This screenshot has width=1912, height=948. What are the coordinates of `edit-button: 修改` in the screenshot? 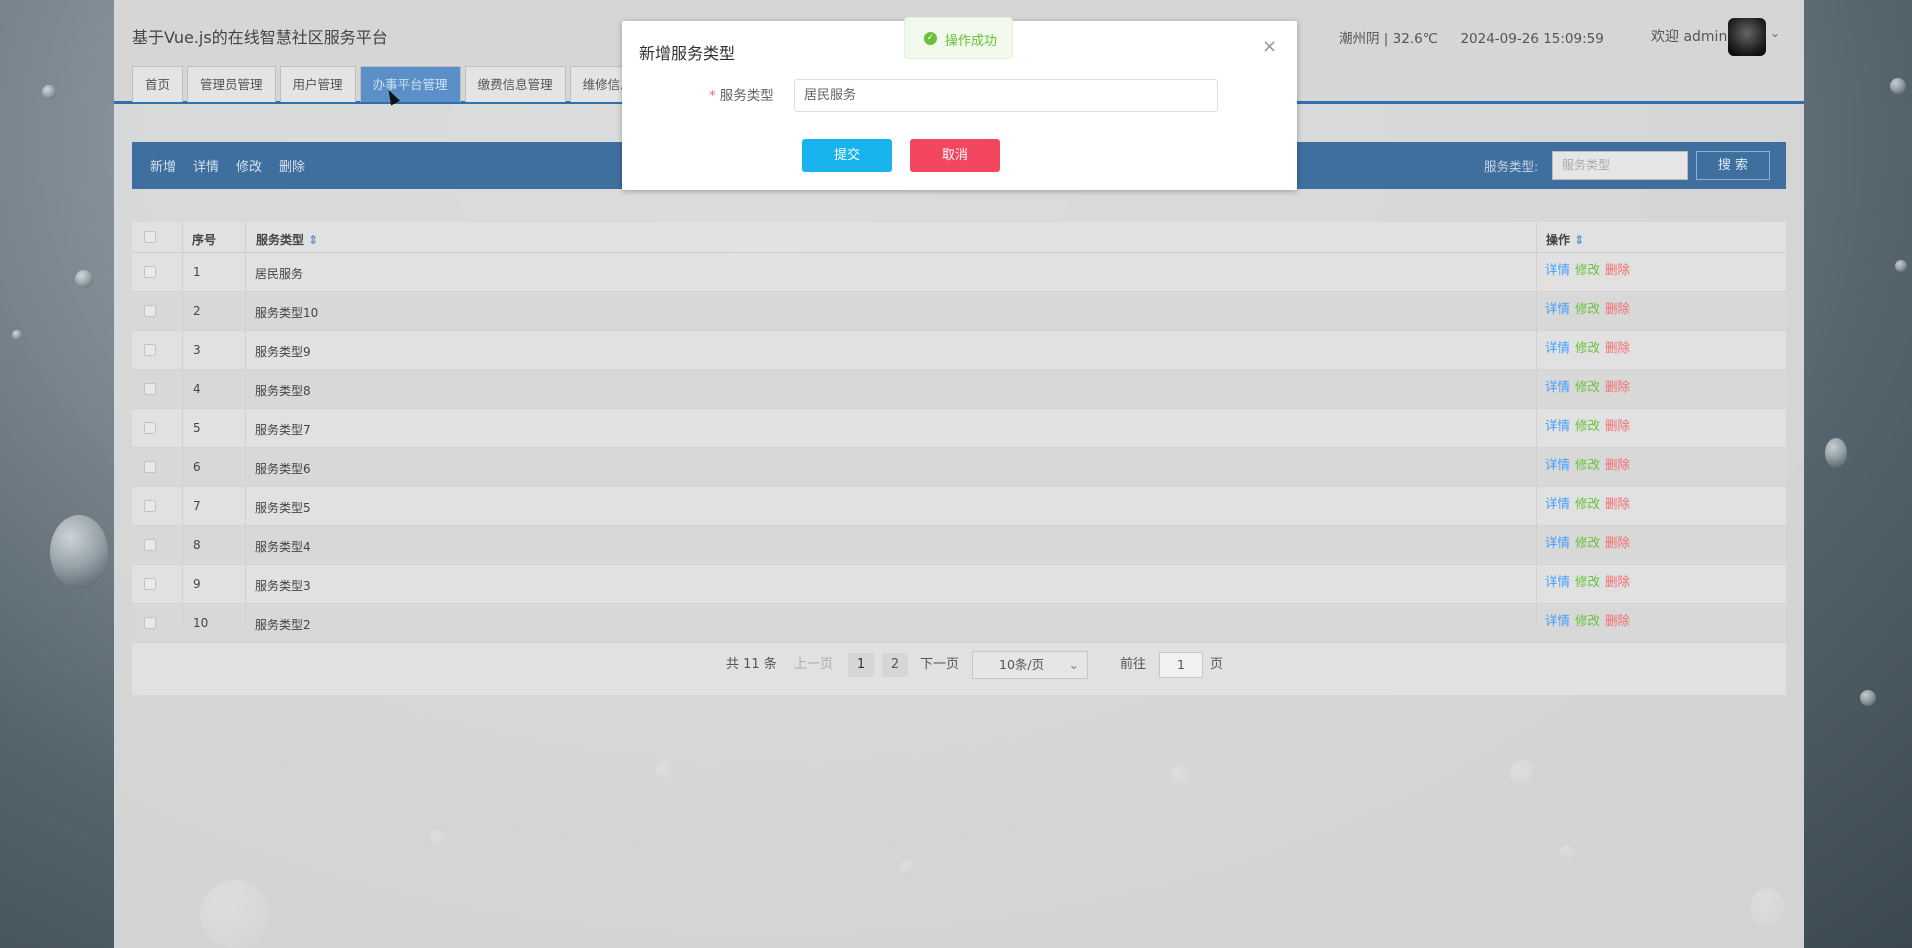 It's located at (249, 165).